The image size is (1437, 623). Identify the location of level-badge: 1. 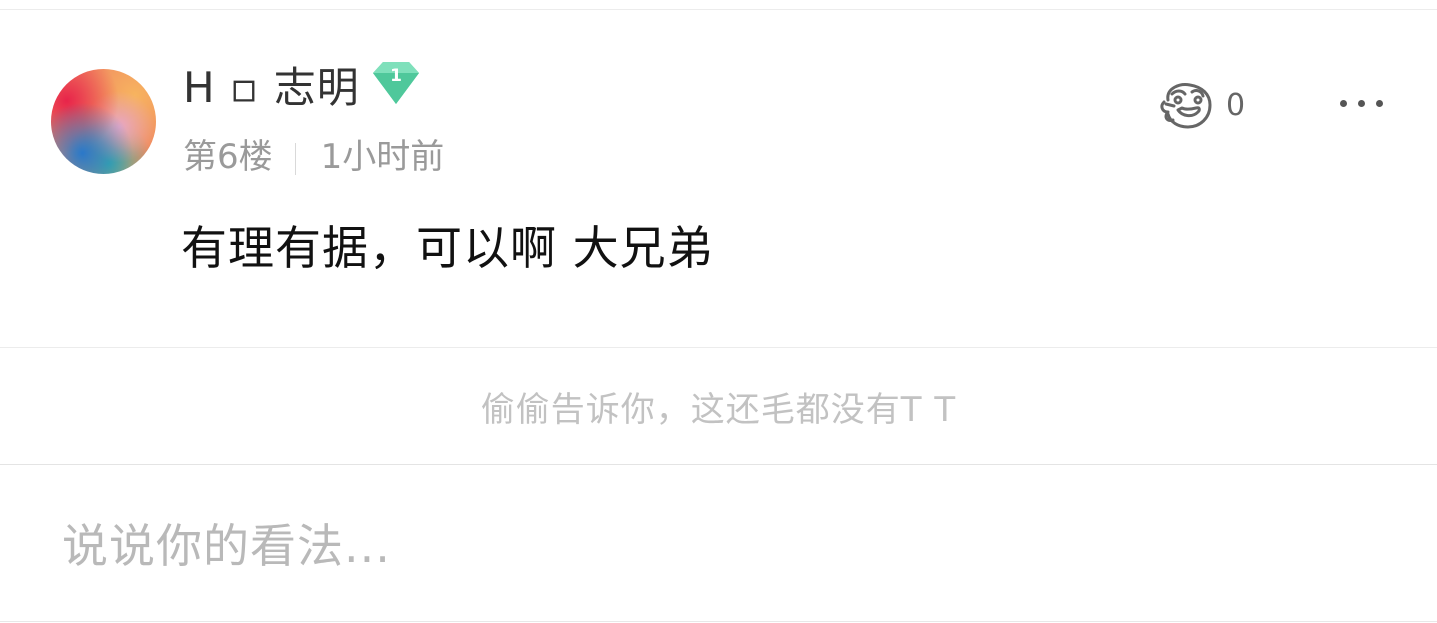
(396, 83).